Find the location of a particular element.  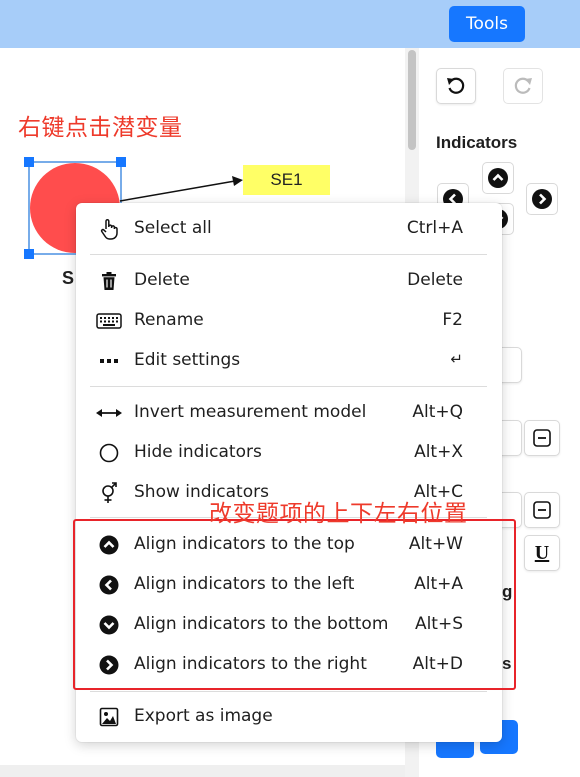

undo-icon is located at coordinates (456, 85).